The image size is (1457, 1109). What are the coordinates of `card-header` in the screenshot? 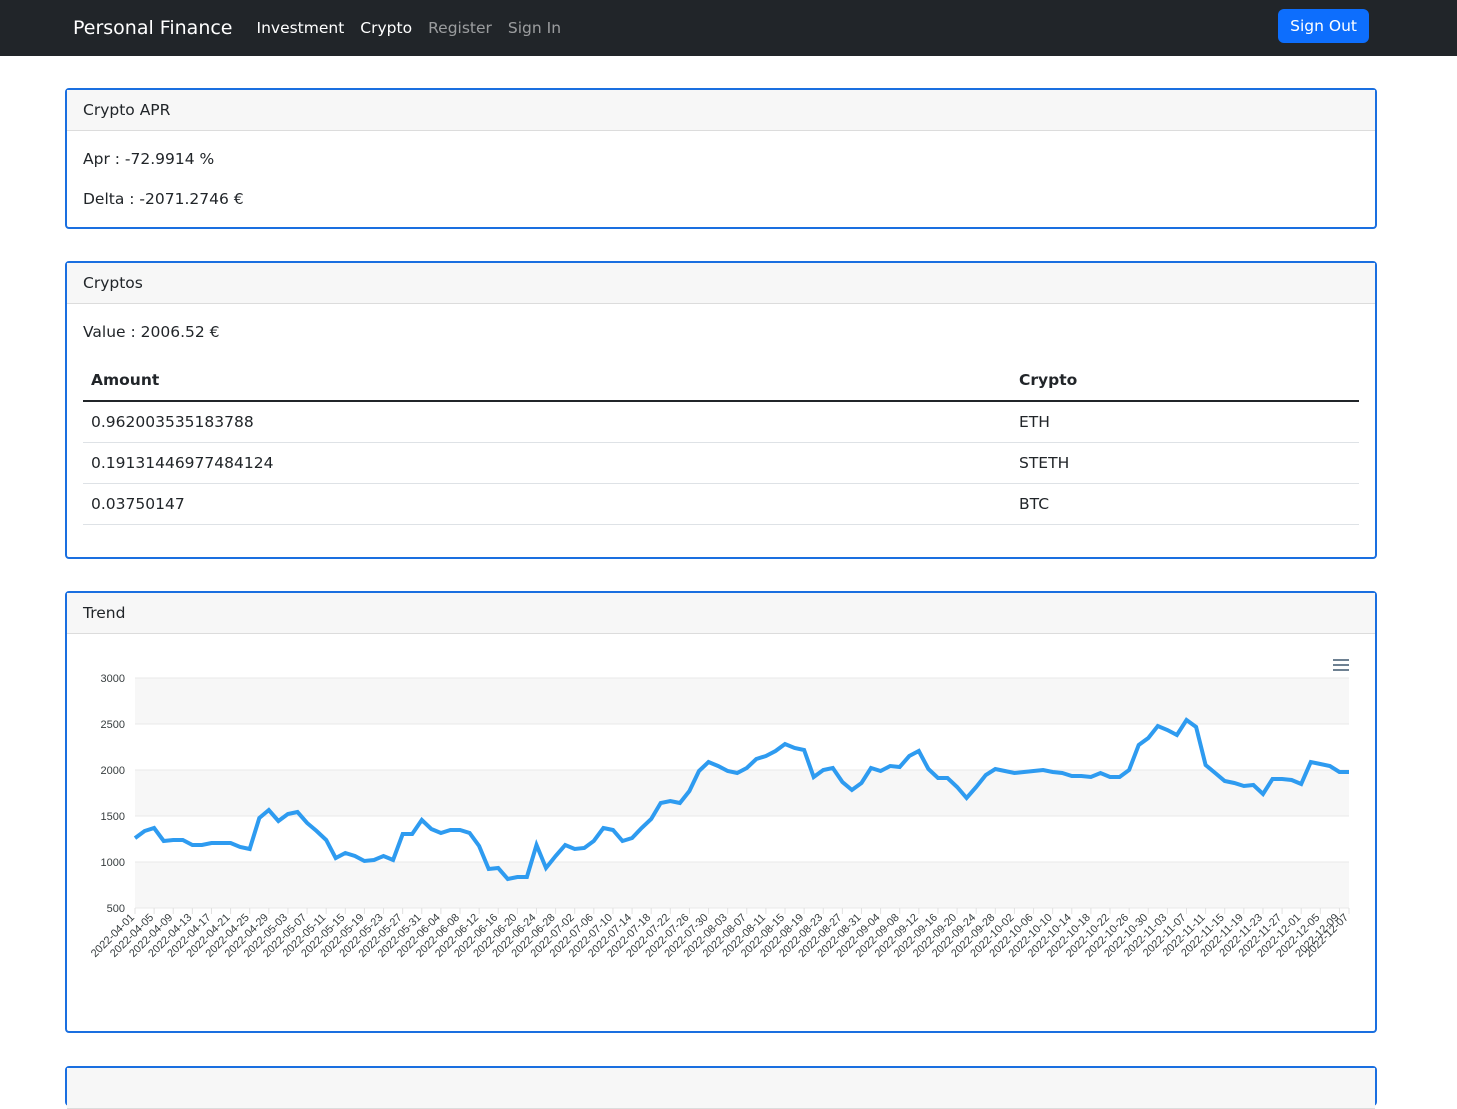 It's located at (721, 1088).